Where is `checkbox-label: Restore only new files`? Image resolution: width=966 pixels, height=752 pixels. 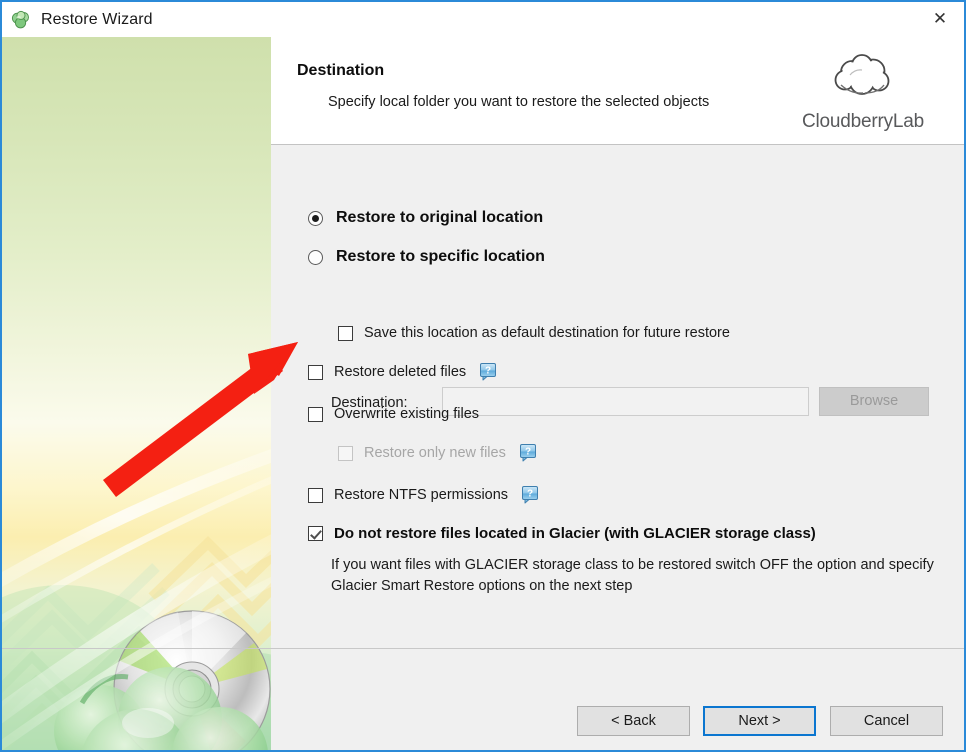
checkbox-label: Restore only new files is located at coordinates (435, 453).